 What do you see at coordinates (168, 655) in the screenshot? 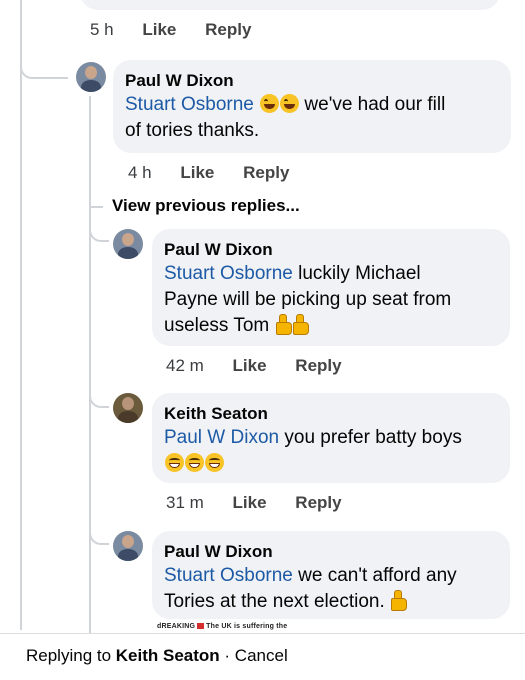
I see `replying-to-name: Keith Seaton` at bounding box center [168, 655].